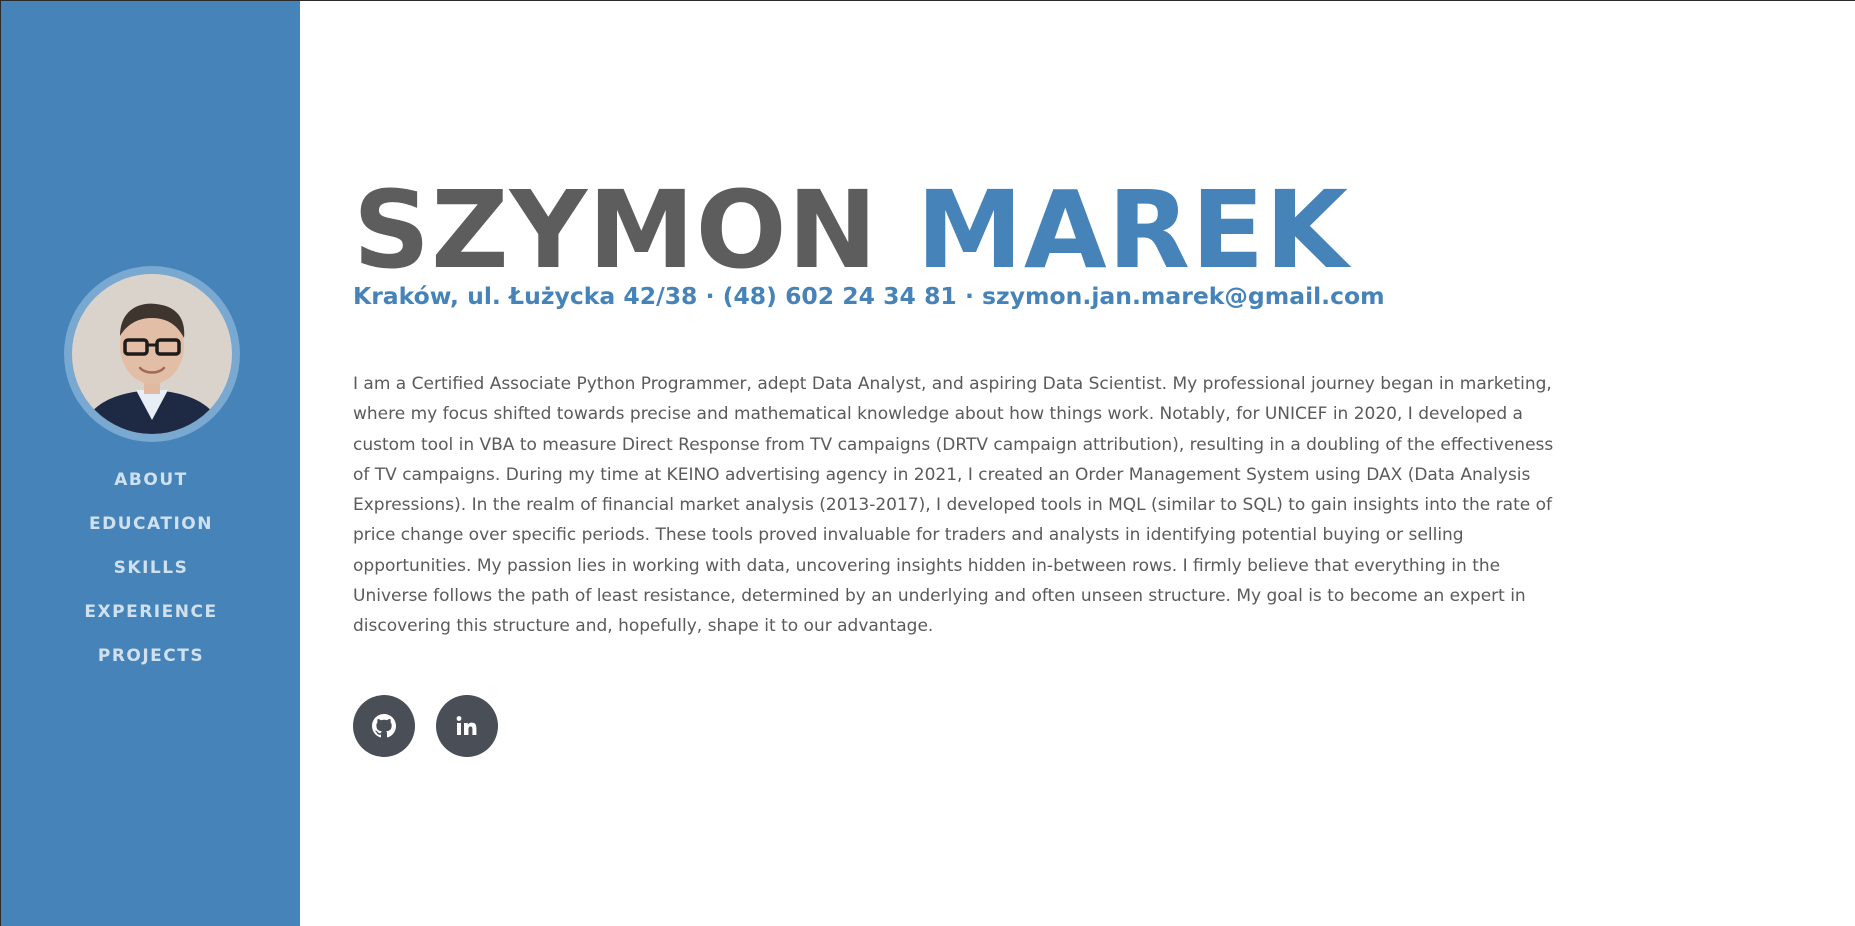 The width and height of the screenshot is (1855, 926). I want to click on avatar, so click(152, 354).